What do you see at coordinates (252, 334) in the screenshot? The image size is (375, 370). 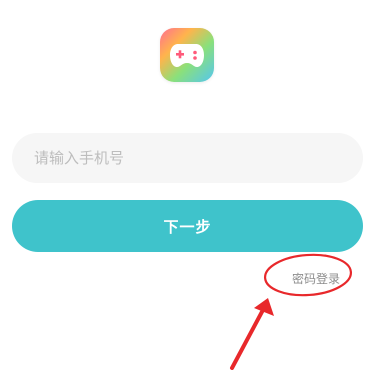 I see `annotation-arrow` at bounding box center [252, 334].